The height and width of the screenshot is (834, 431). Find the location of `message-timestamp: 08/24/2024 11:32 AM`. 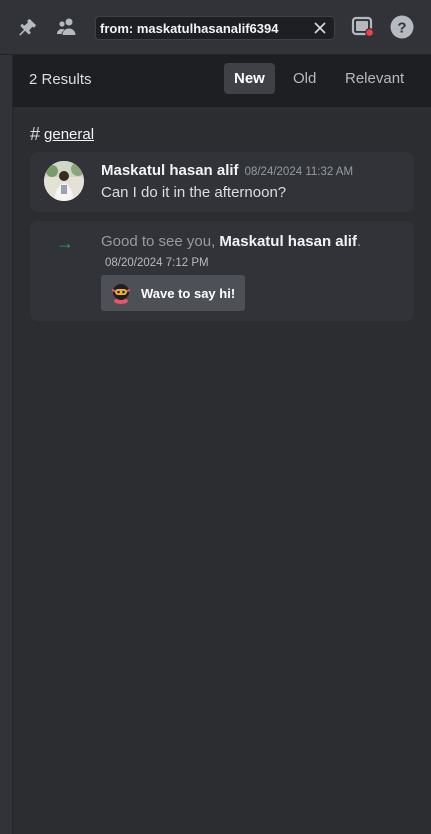

message-timestamp: 08/24/2024 11:32 AM is located at coordinates (299, 172).